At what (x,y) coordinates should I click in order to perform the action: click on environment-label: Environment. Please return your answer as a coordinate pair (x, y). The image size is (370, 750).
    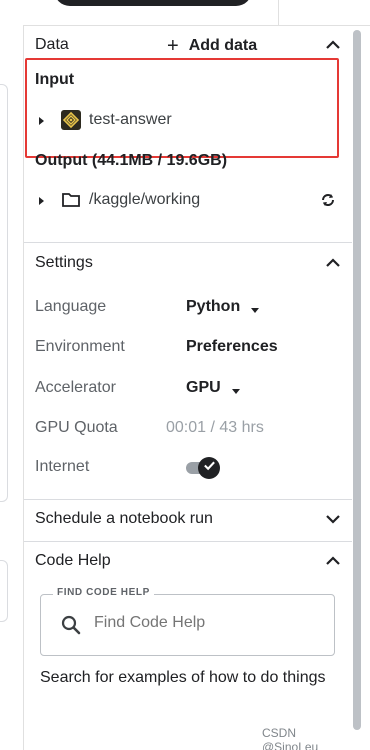
    Looking at the image, I should click on (80, 346).